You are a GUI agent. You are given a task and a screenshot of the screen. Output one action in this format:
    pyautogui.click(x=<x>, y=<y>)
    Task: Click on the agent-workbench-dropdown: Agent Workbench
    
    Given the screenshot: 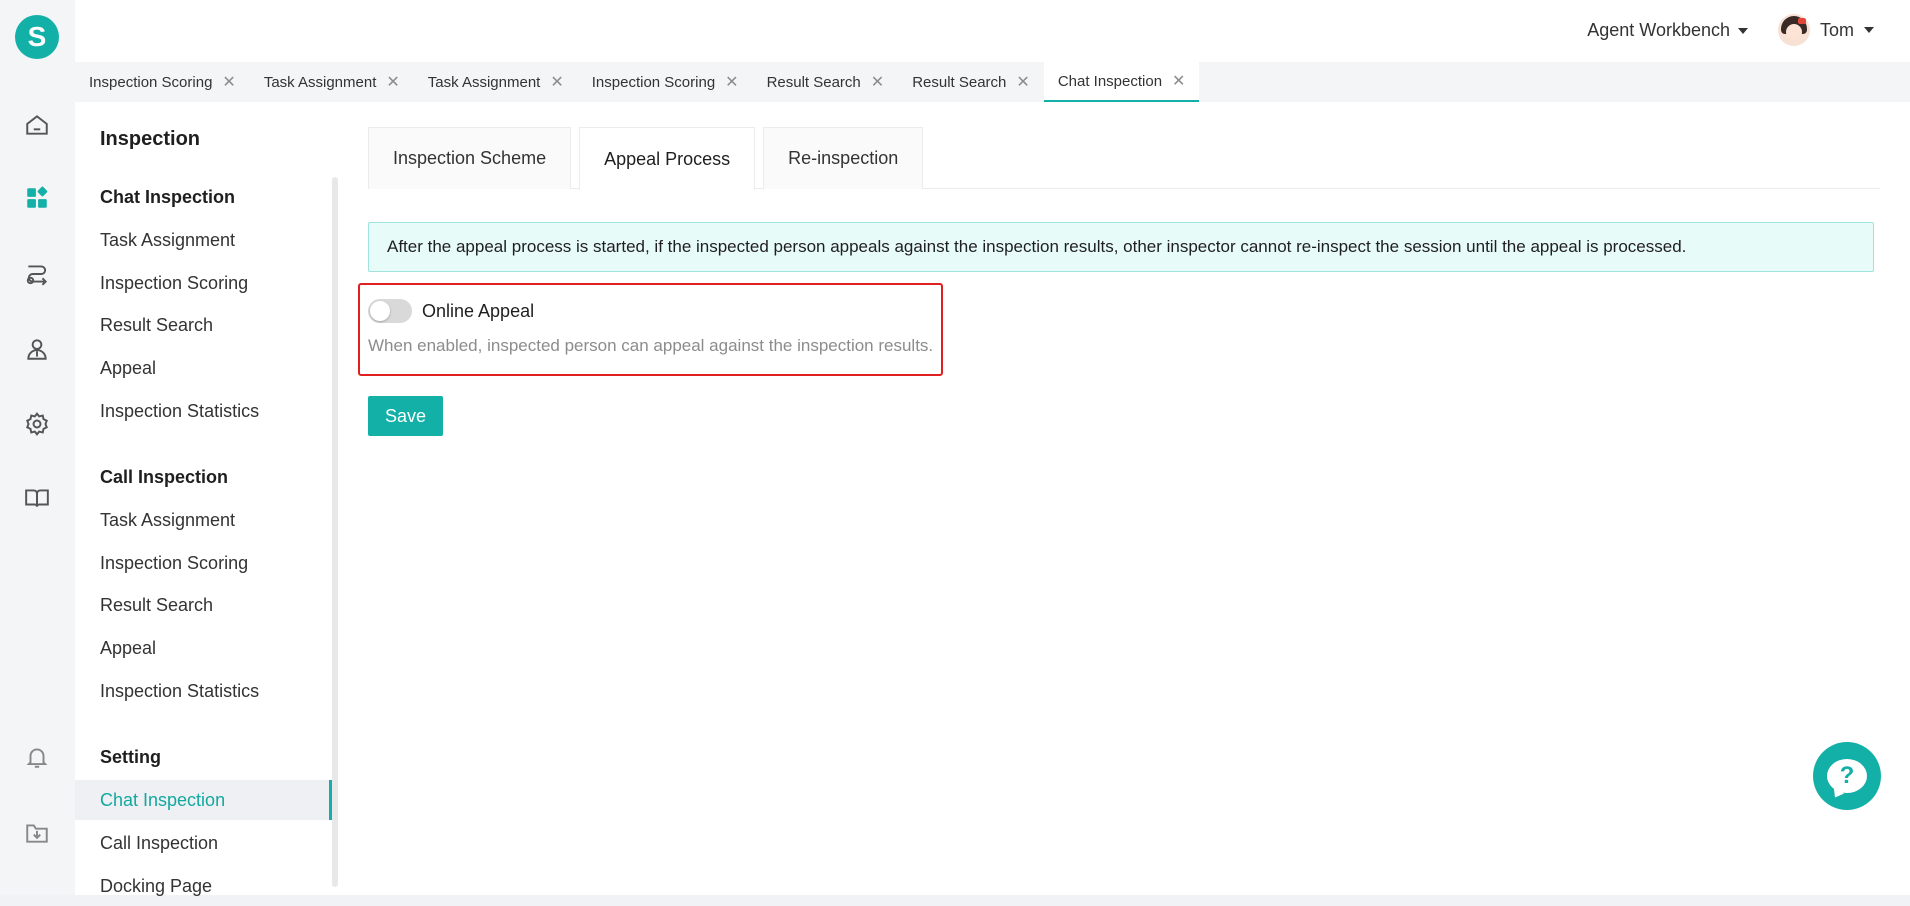 What is the action you would take?
    pyautogui.click(x=1667, y=30)
    